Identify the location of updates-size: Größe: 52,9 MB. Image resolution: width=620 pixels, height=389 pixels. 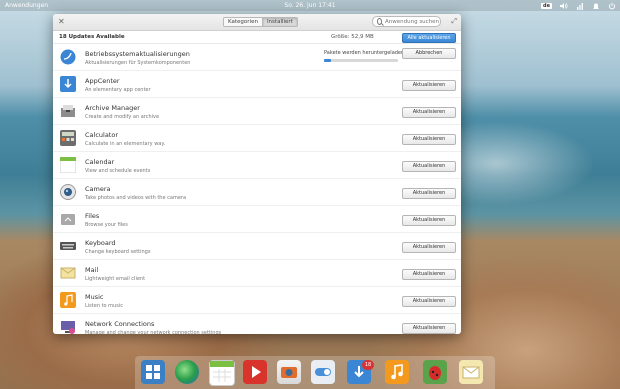
(352, 37).